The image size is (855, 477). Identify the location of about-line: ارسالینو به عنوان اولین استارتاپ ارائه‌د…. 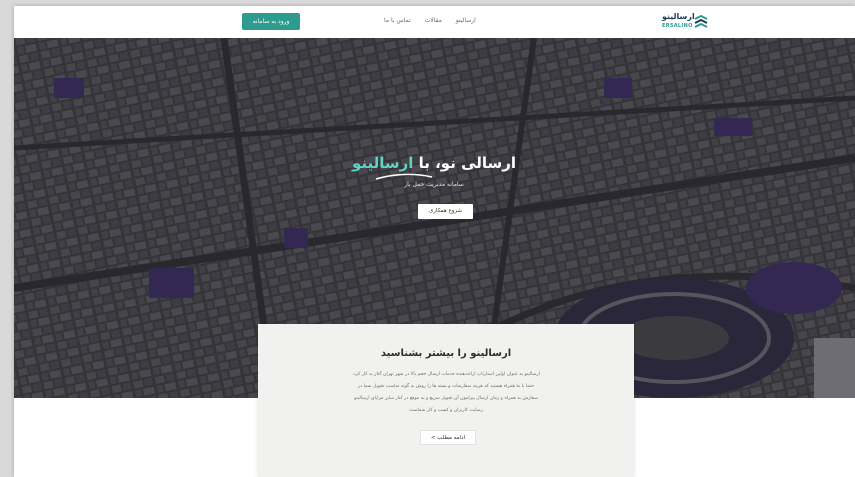
(446, 374).